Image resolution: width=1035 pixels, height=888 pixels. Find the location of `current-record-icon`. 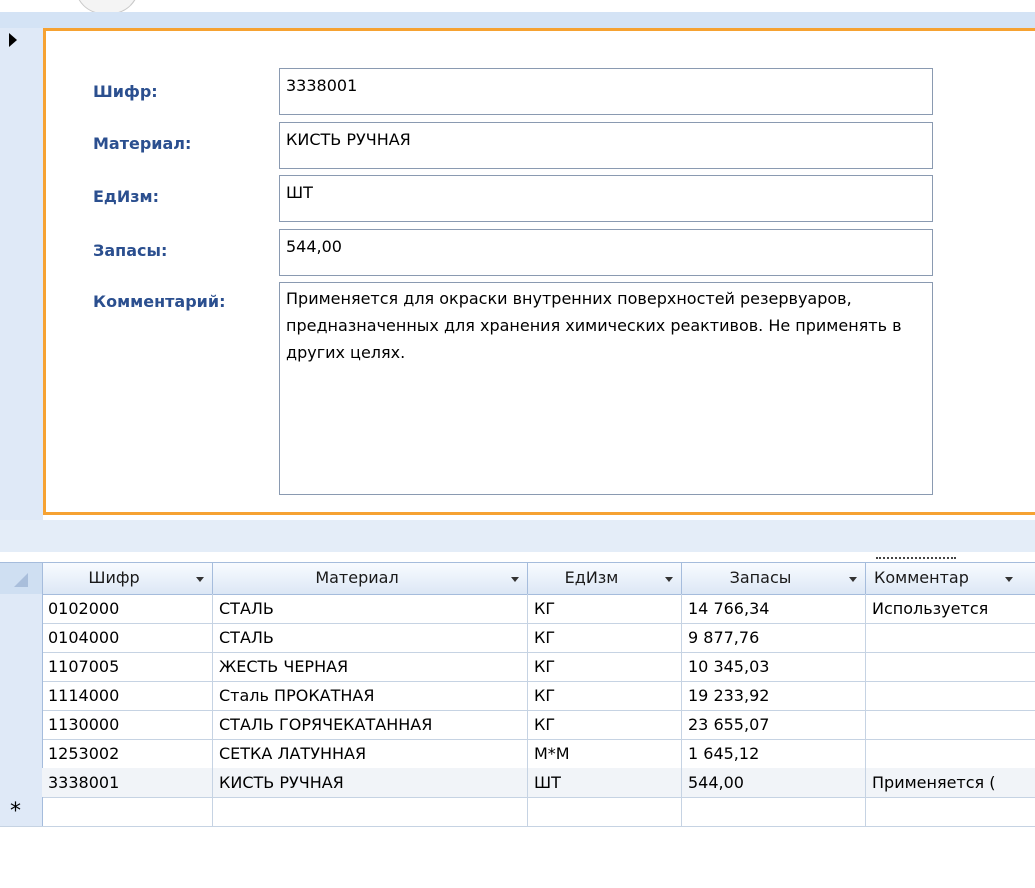

current-record-icon is located at coordinates (13, 40).